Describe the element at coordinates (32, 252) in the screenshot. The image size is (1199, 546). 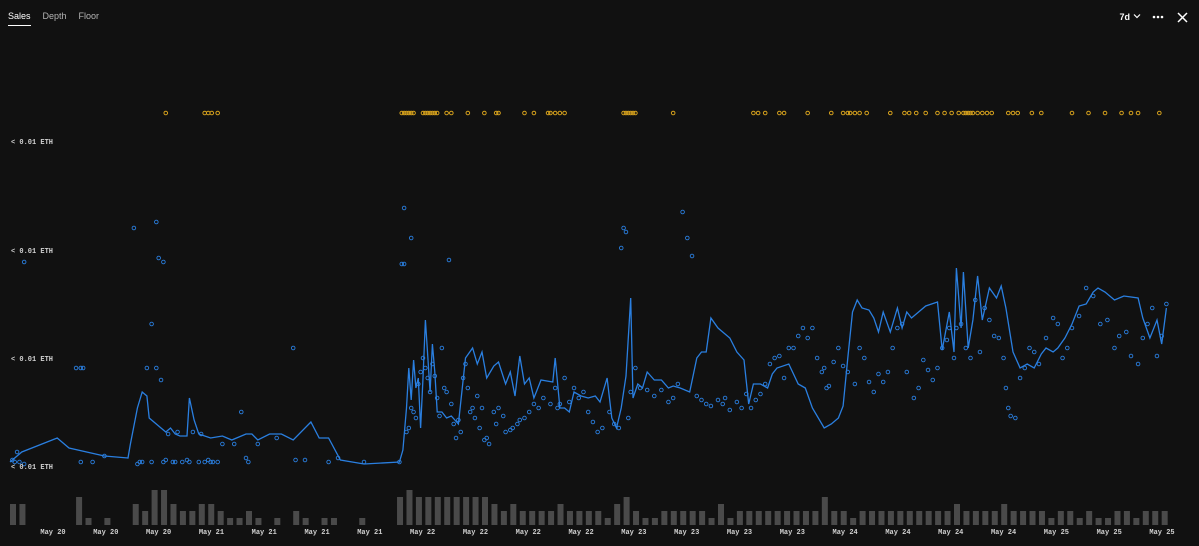
I see `y-tick-label: < 0.01 ETH` at that location.